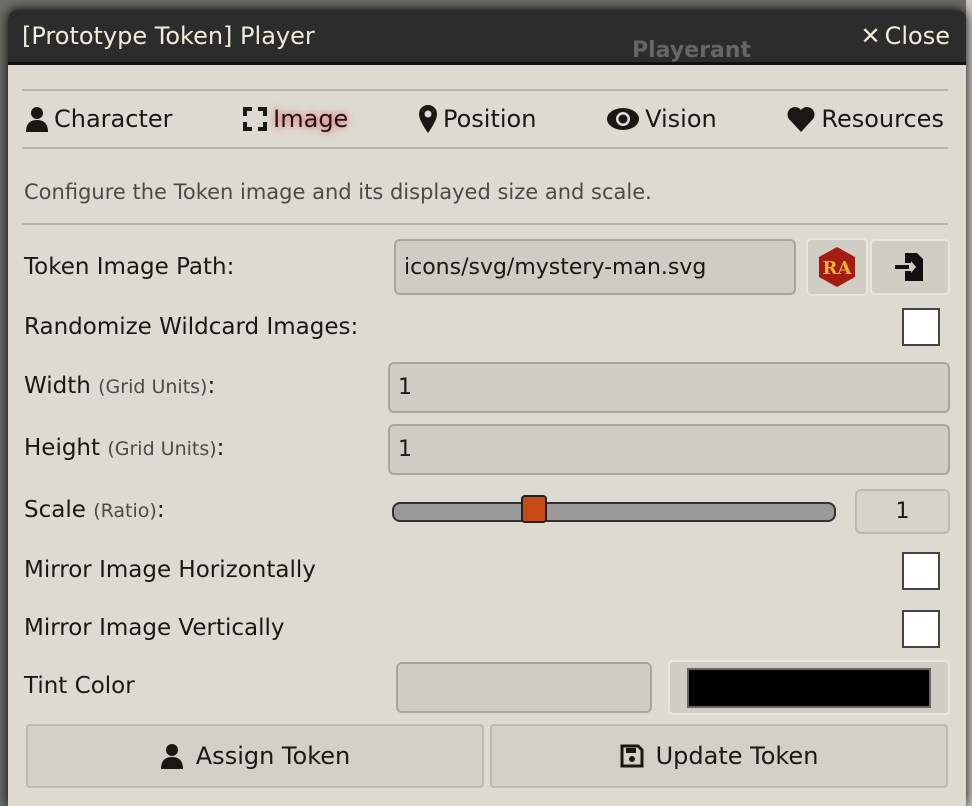  What do you see at coordinates (921, 629) in the screenshot?
I see `mirror-y-checkbox` at bounding box center [921, 629].